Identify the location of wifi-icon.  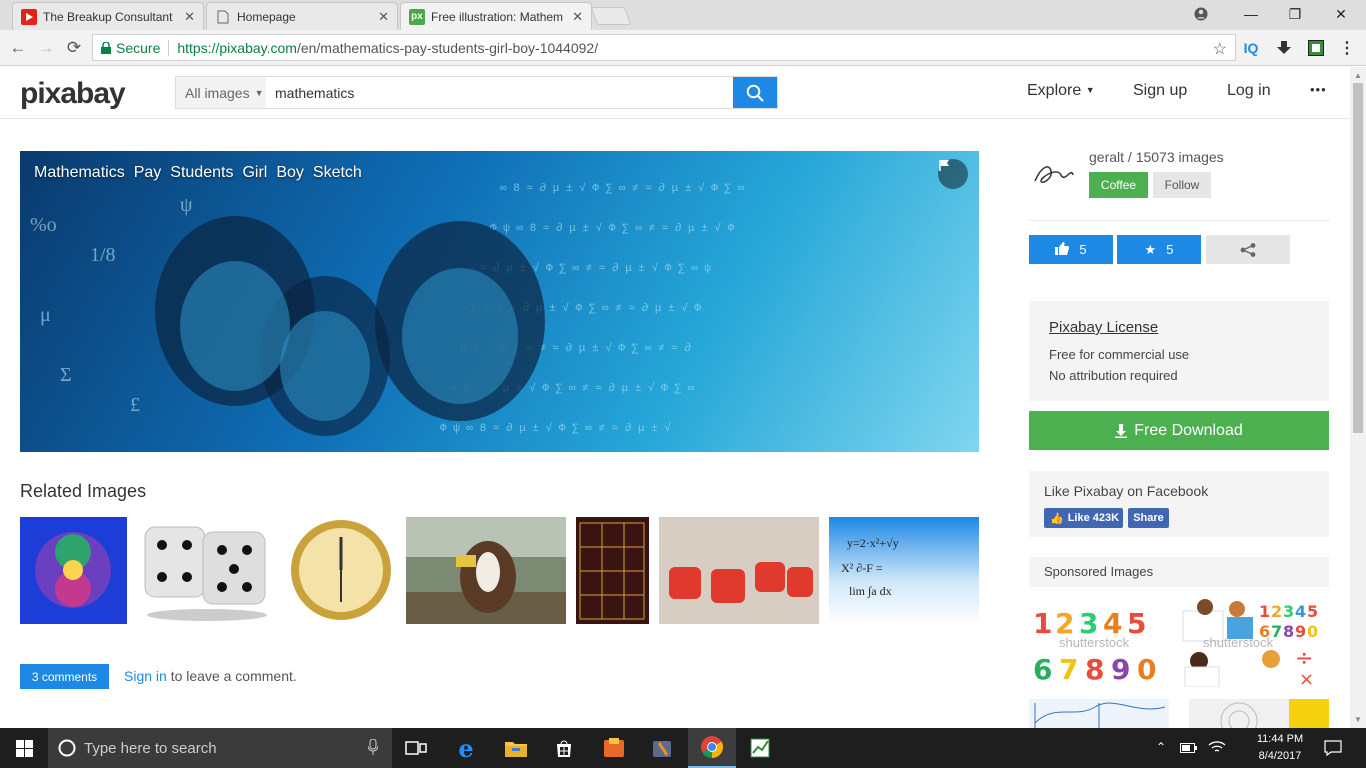
(1217, 749).